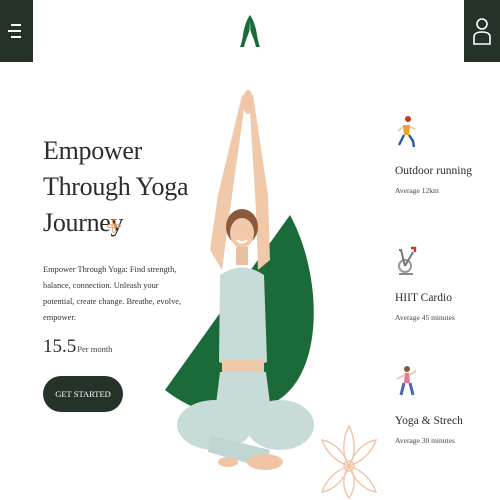 The width and height of the screenshot is (500, 500). What do you see at coordinates (406, 381) in the screenshot?
I see `yoga-pose-icon` at bounding box center [406, 381].